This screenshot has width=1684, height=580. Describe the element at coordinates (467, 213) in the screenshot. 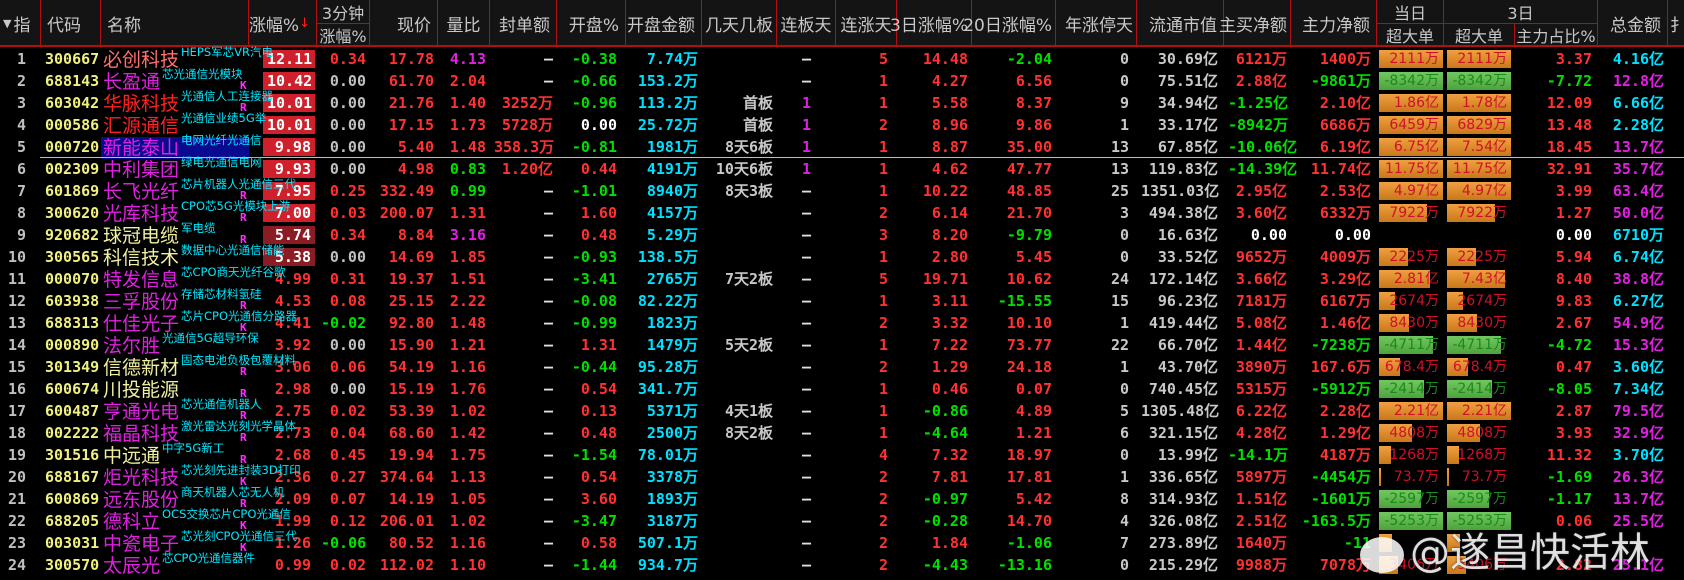

I see `volume-ratio-cell: 1.31` at that location.